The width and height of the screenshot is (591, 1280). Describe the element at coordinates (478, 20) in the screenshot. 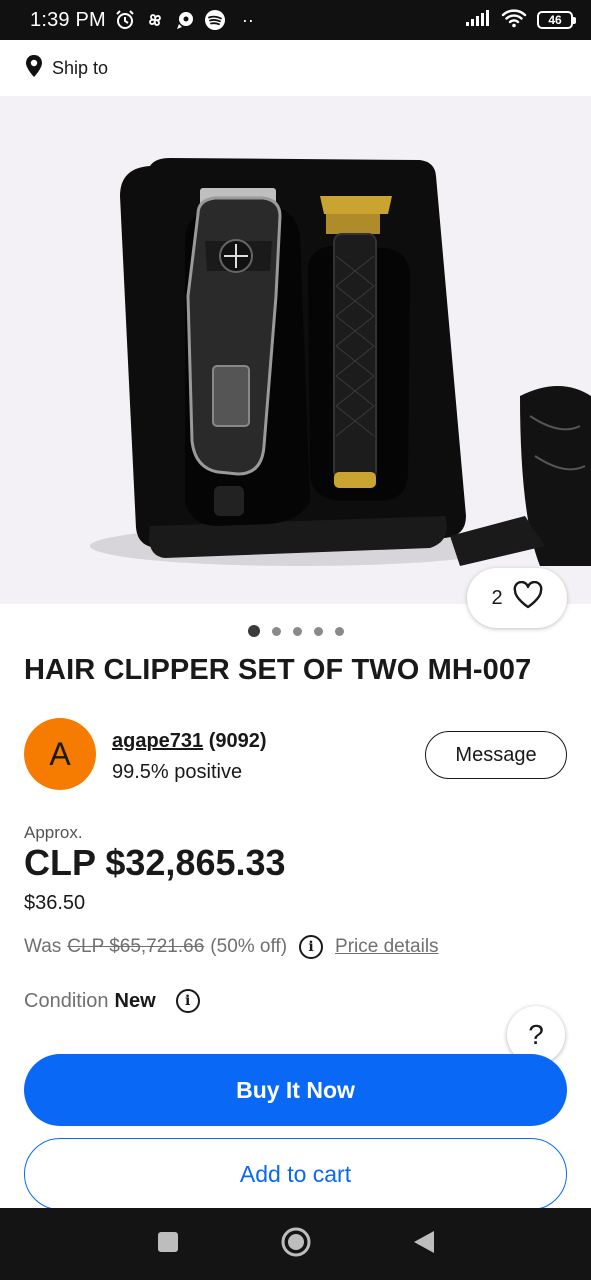

I see `signal-icon` at that location.